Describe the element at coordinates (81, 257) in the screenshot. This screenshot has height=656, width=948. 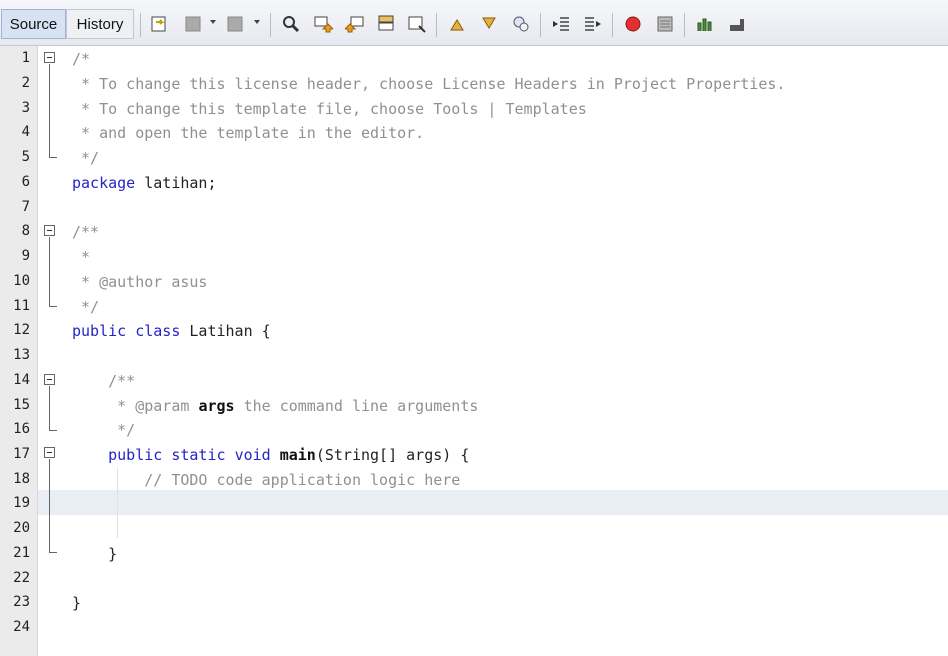
I see `code-line-9: *` at that location.